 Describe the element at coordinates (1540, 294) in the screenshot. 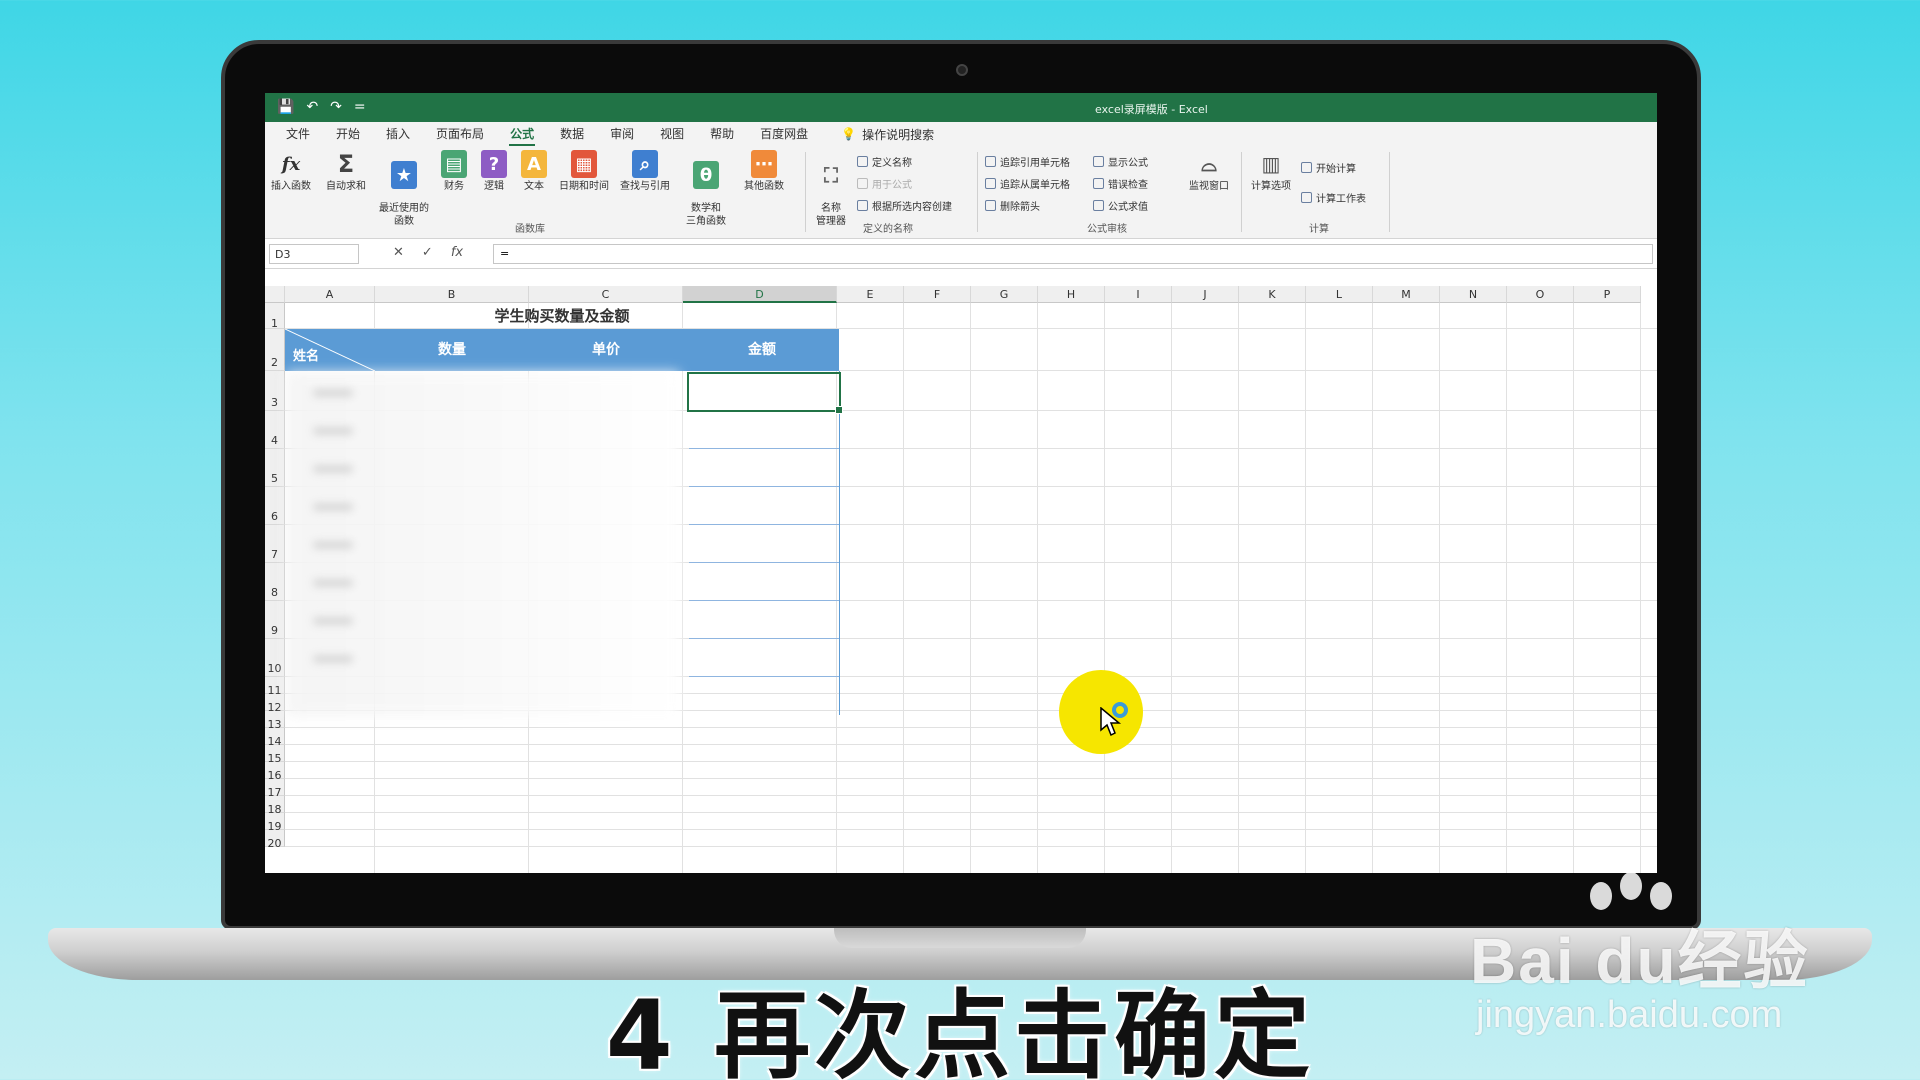

I see `column-header-o: O` at that location.